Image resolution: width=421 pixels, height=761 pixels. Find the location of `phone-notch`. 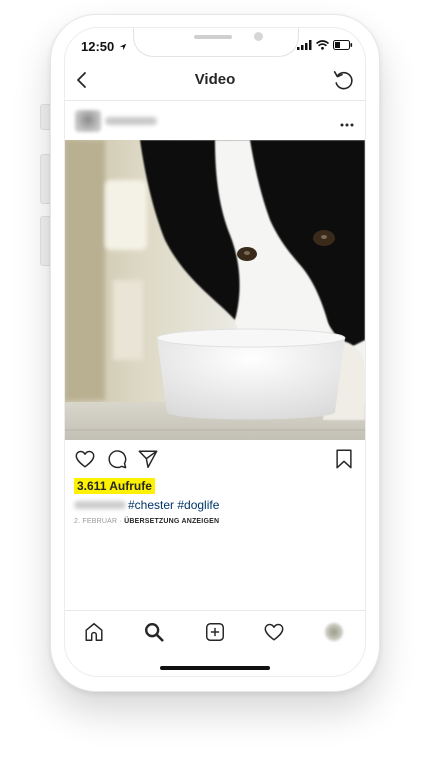

phone-notch is located at coordinates (216, 42).